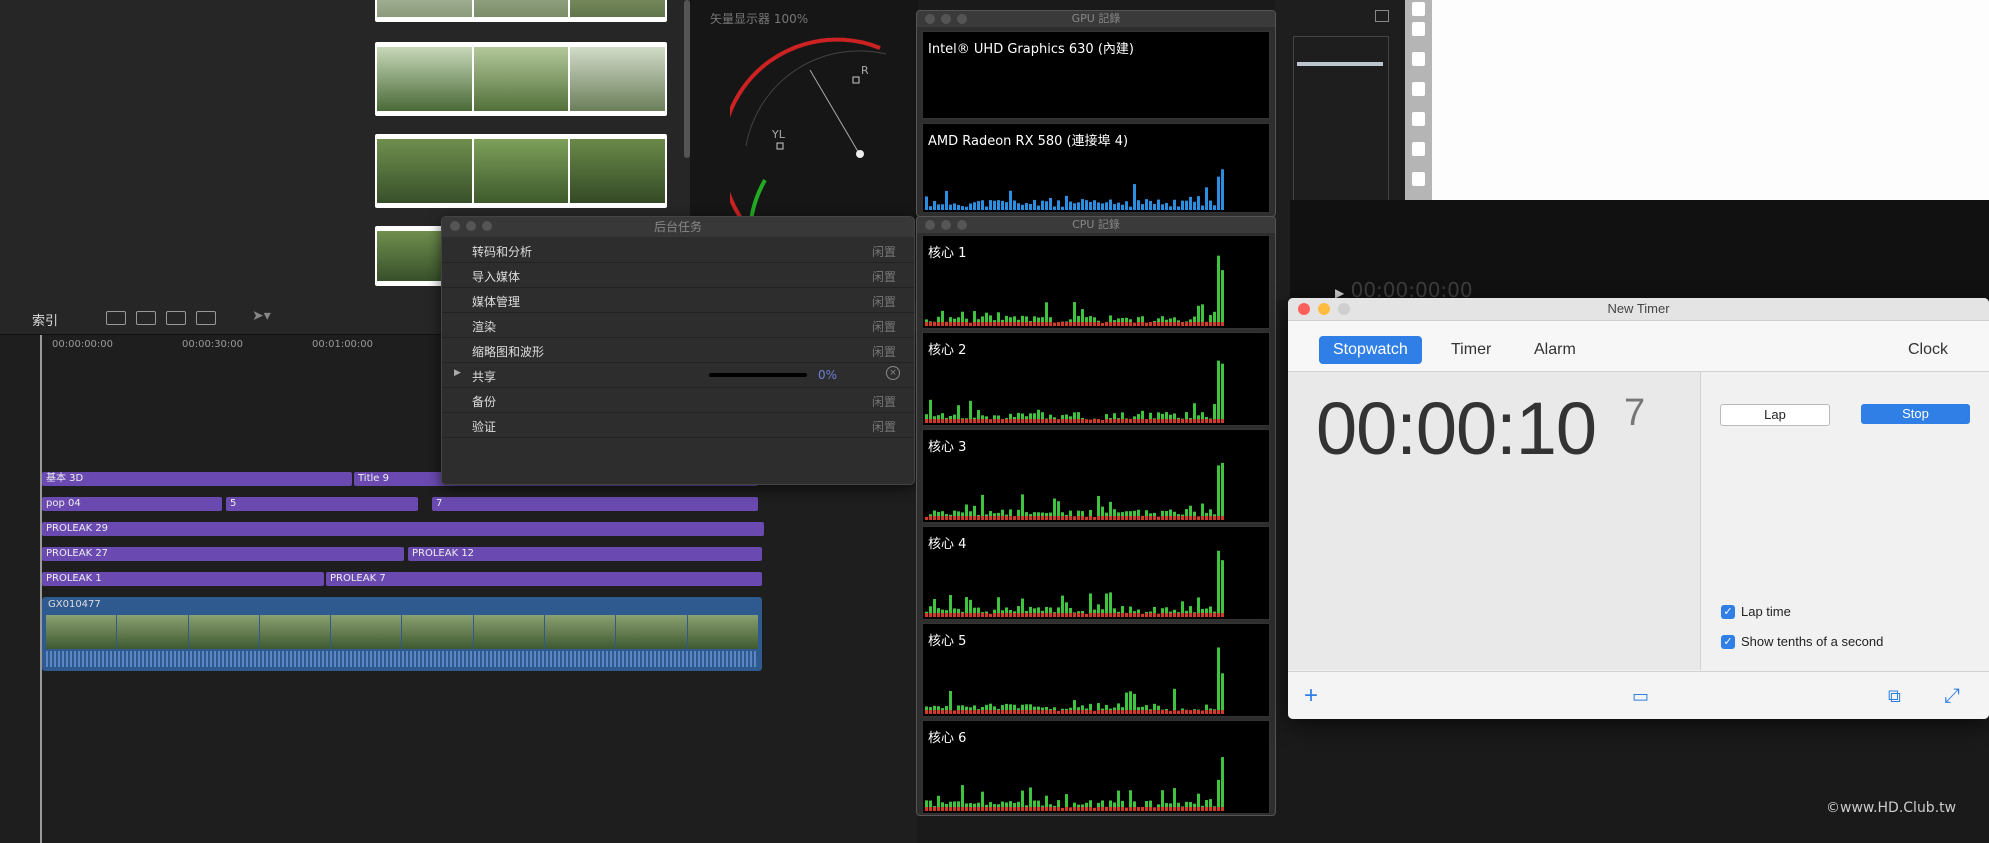 Image resolution: width=1989 pixels, height=843 pixels. I want to click on append-clip-icon, so click(176, 318).